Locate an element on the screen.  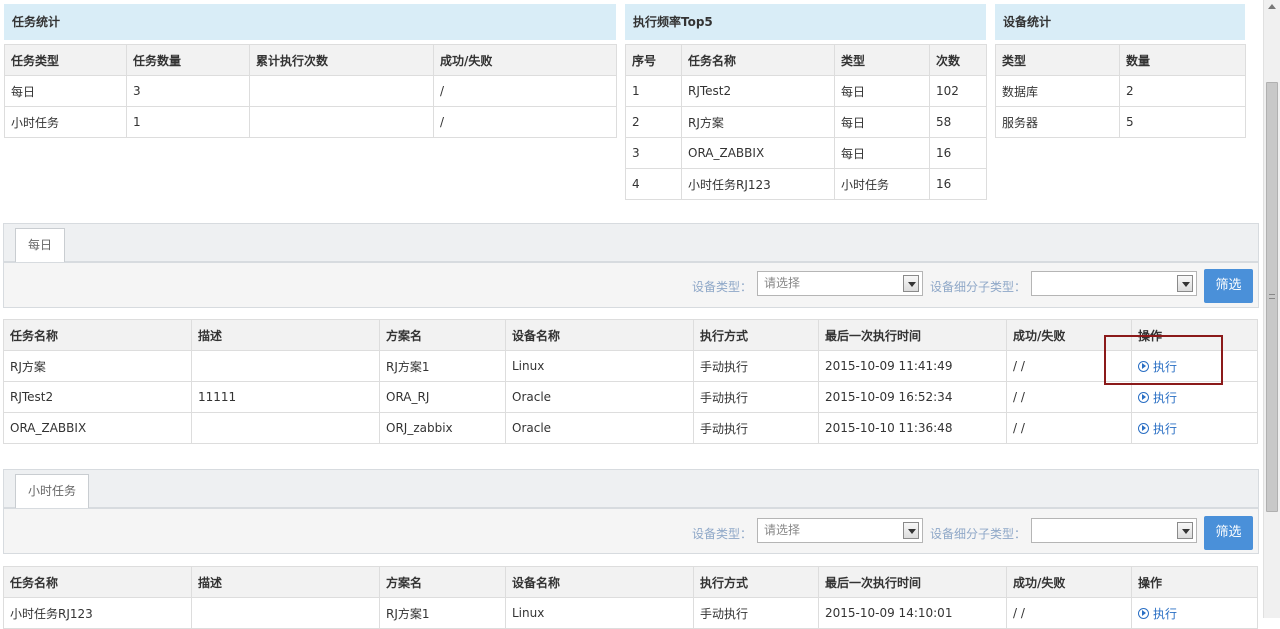
table-row: 1 RJTest2 每日 102 is located at coordinates (806, 91).